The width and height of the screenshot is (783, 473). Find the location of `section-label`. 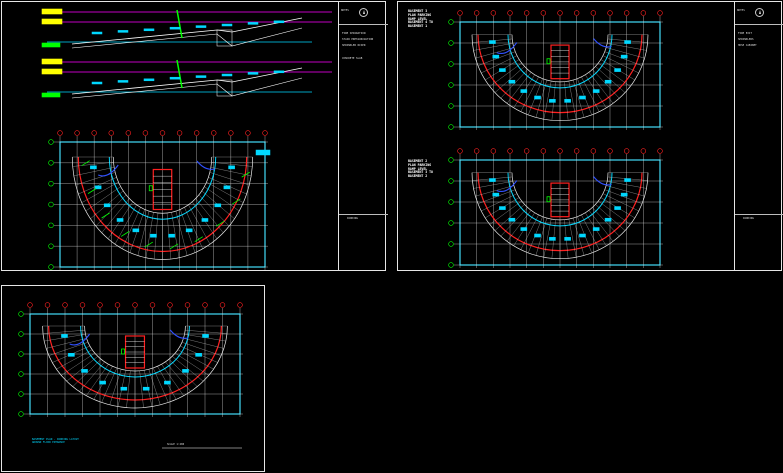

section-label is located at coordinates (51, 45).